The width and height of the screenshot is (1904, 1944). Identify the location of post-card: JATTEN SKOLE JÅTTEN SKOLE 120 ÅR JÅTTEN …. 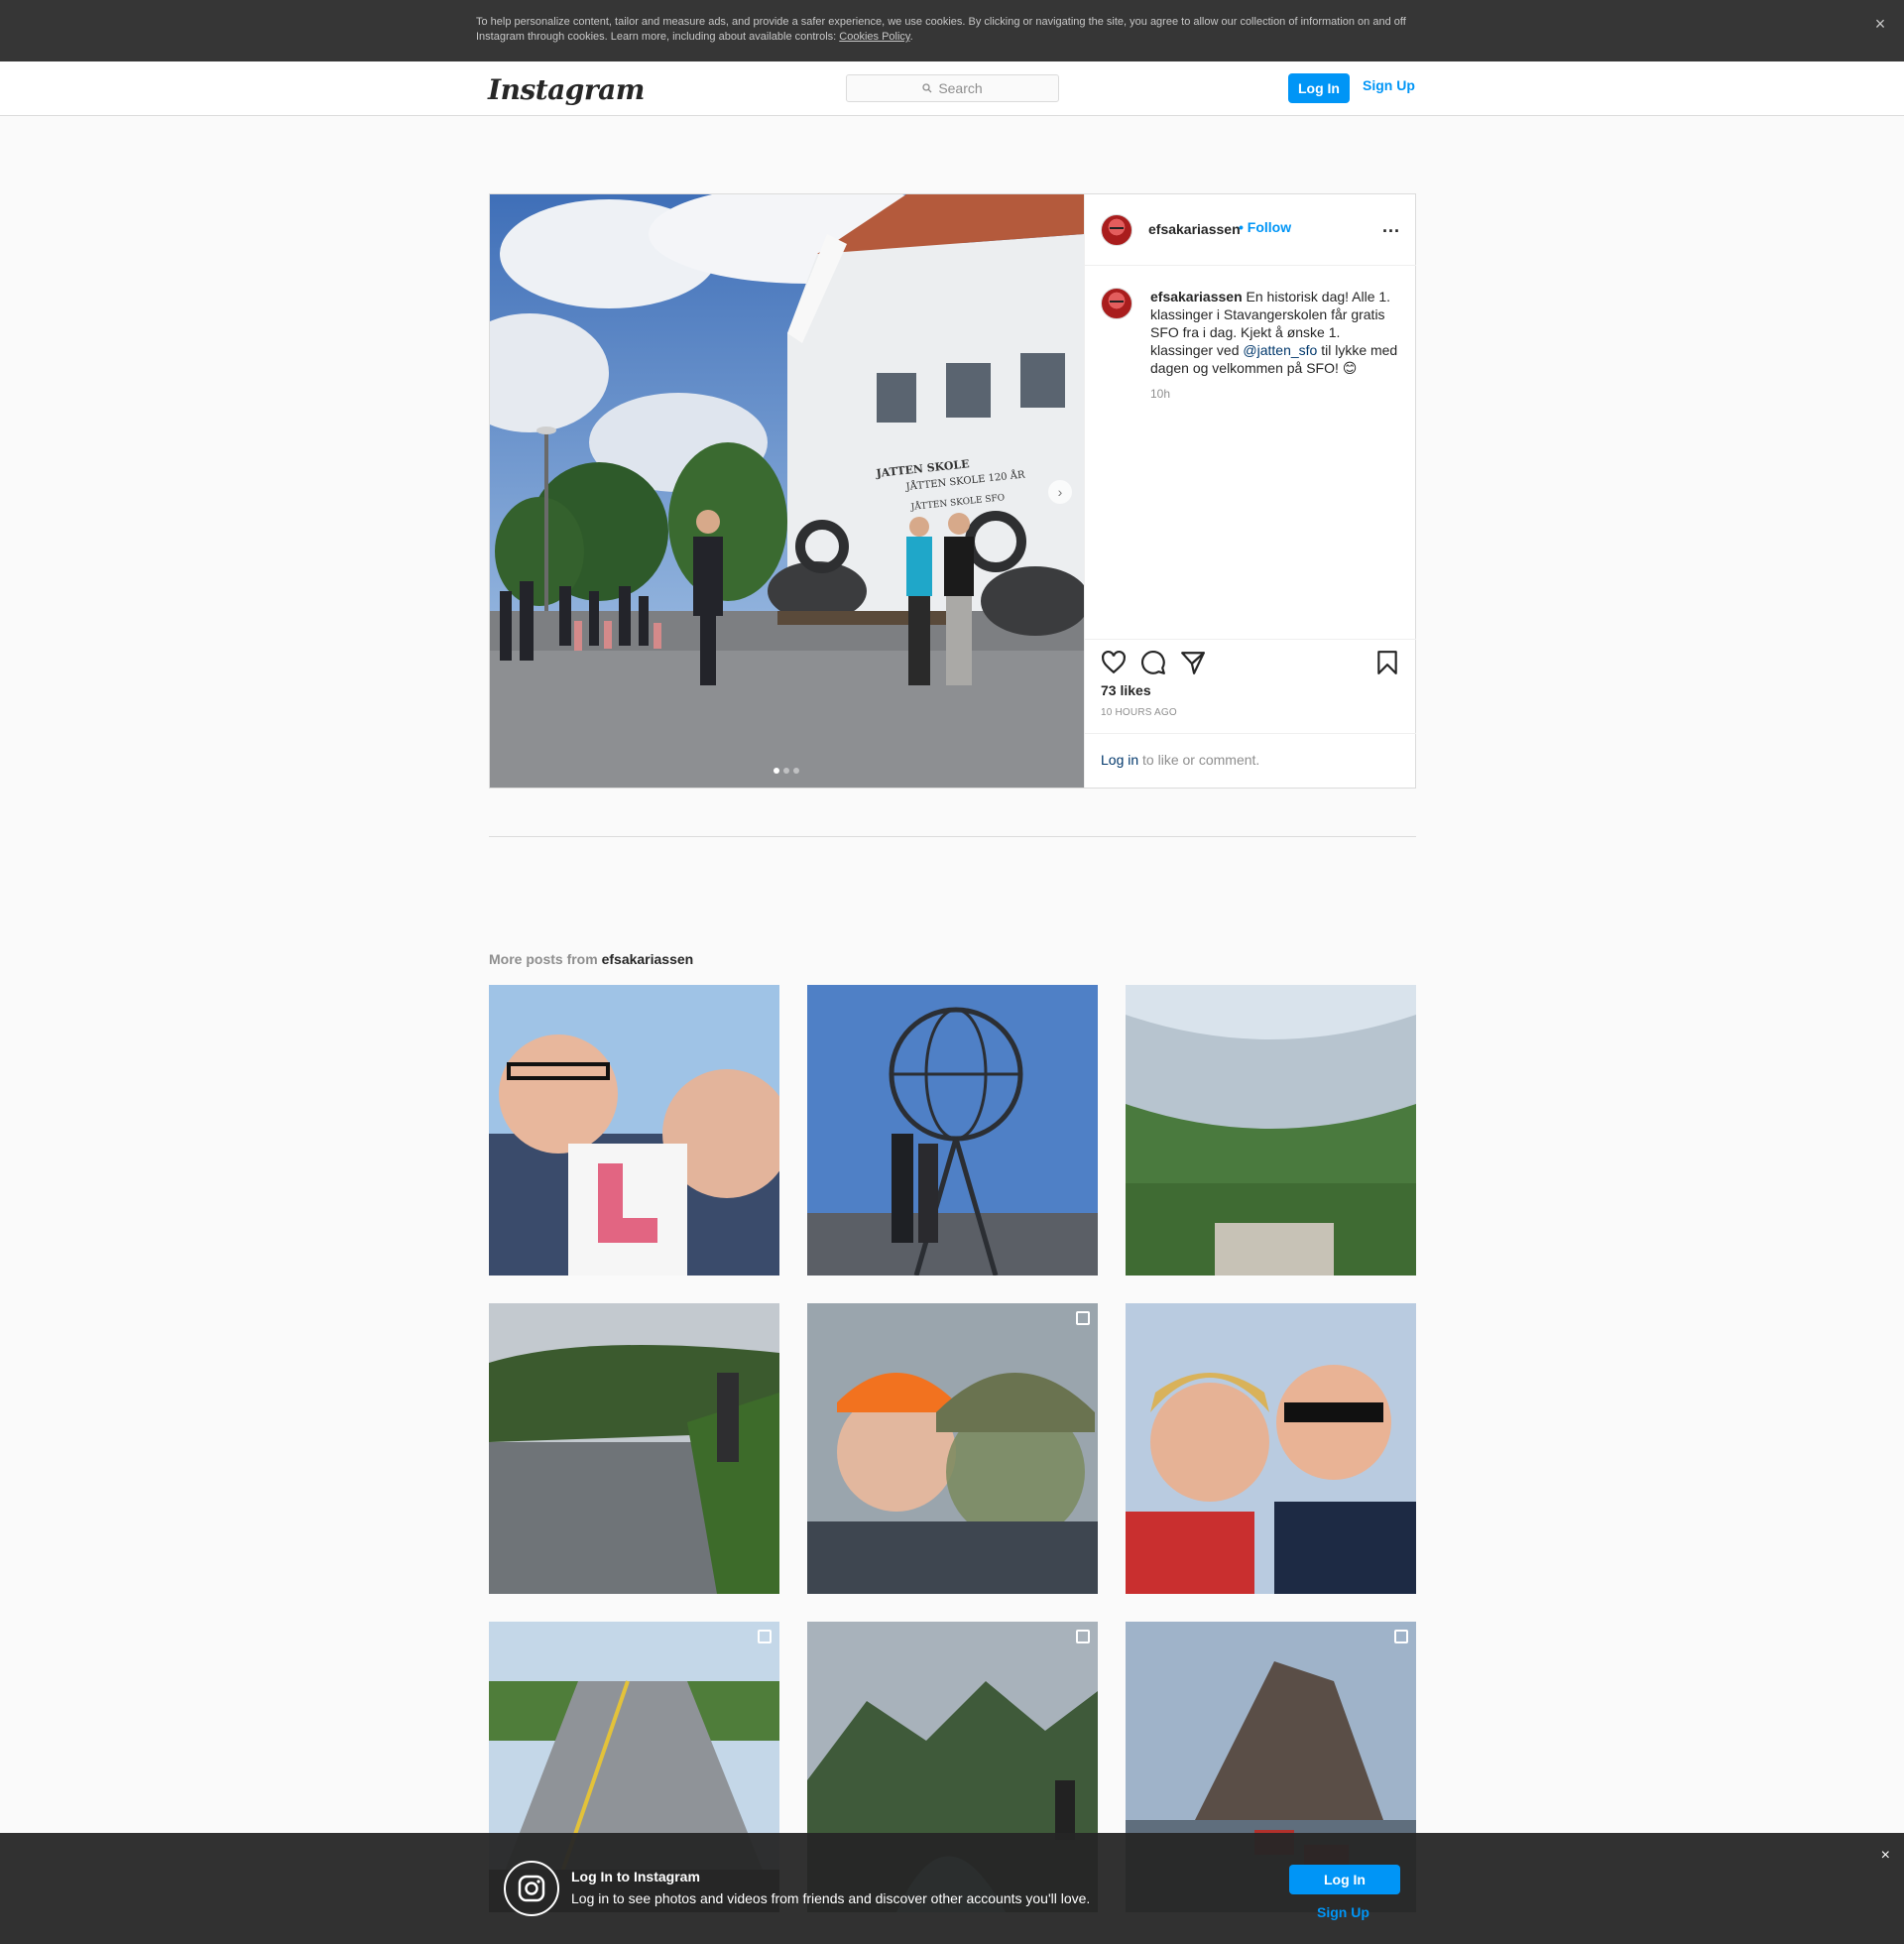
(952, 491).